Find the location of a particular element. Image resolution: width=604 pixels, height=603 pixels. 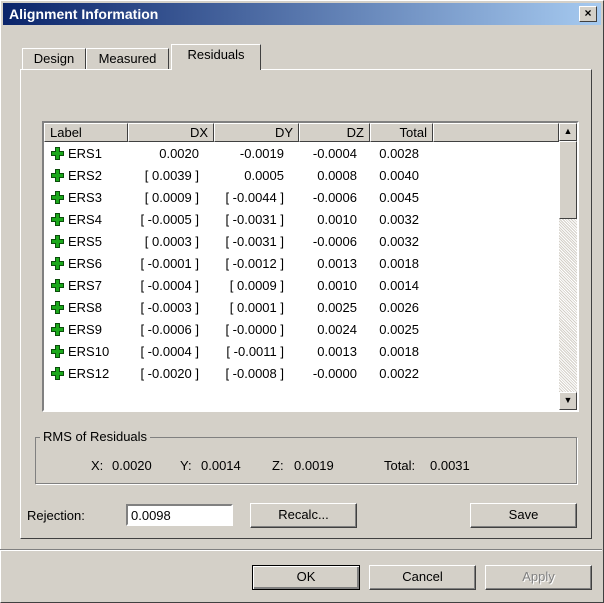

row-dx: [ 0.0039 ] is located at coordinates (171, 175).